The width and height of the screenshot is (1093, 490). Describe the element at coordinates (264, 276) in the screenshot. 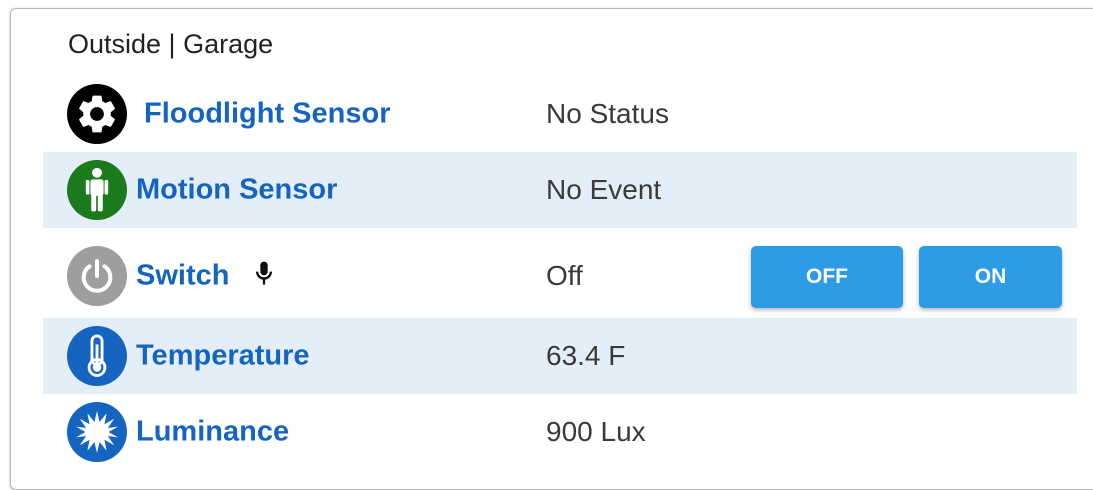

I see `microphone-icon` at that location.